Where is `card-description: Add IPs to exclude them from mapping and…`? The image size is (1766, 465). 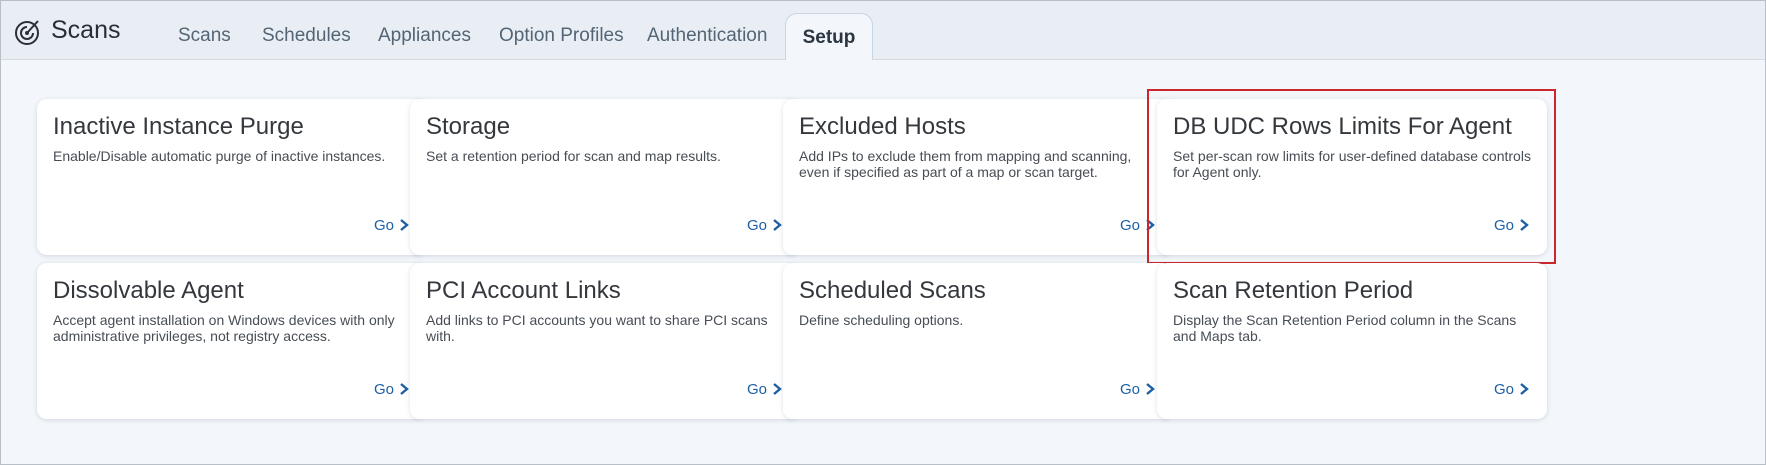 card-description: Add IPs to exclude them from mapping and… is located at coordinates (965, 164).